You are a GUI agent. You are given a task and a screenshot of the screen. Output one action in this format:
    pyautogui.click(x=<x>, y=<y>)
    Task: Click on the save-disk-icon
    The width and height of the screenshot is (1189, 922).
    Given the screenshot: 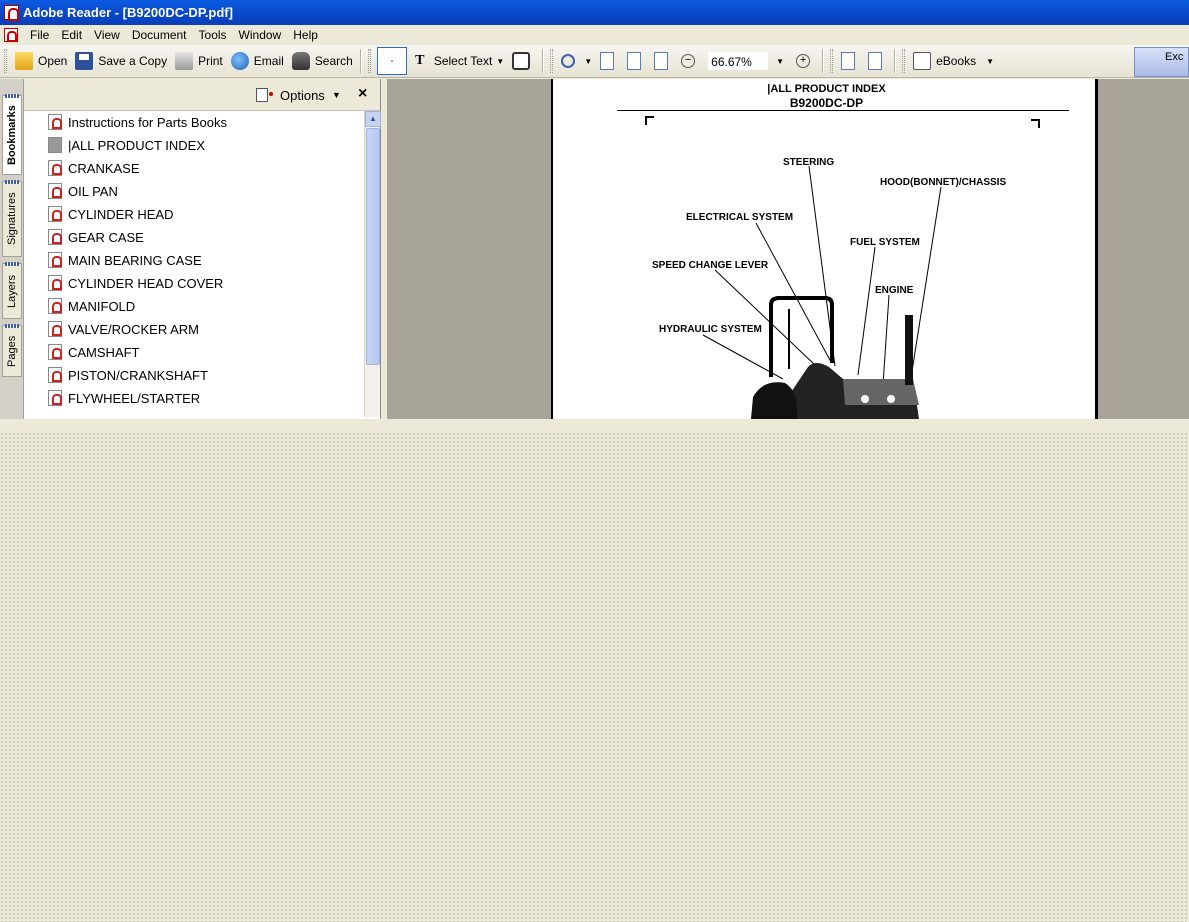 What is the action you would take?
    pyautogui.click(x=84, y=61)
    